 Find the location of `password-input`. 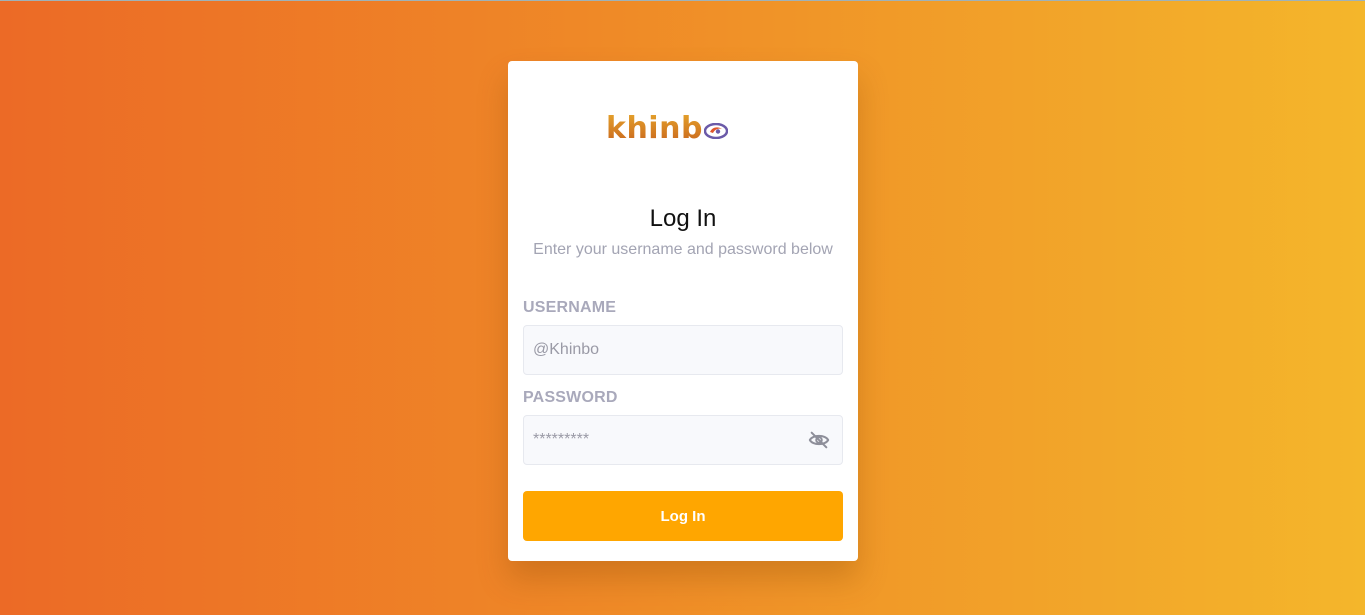

password-input is located at coordinates (663, 440).